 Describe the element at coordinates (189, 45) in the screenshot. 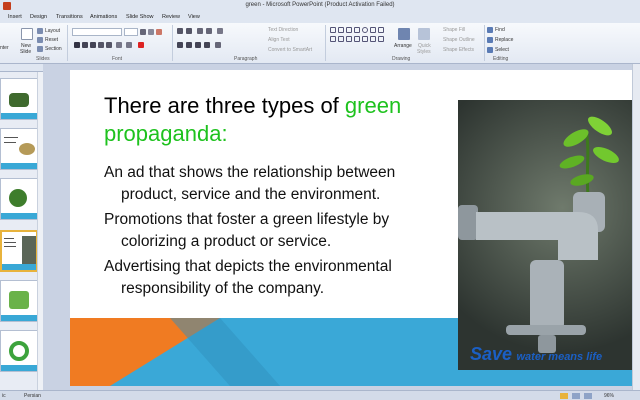

I see `align-center-icon` at that location.